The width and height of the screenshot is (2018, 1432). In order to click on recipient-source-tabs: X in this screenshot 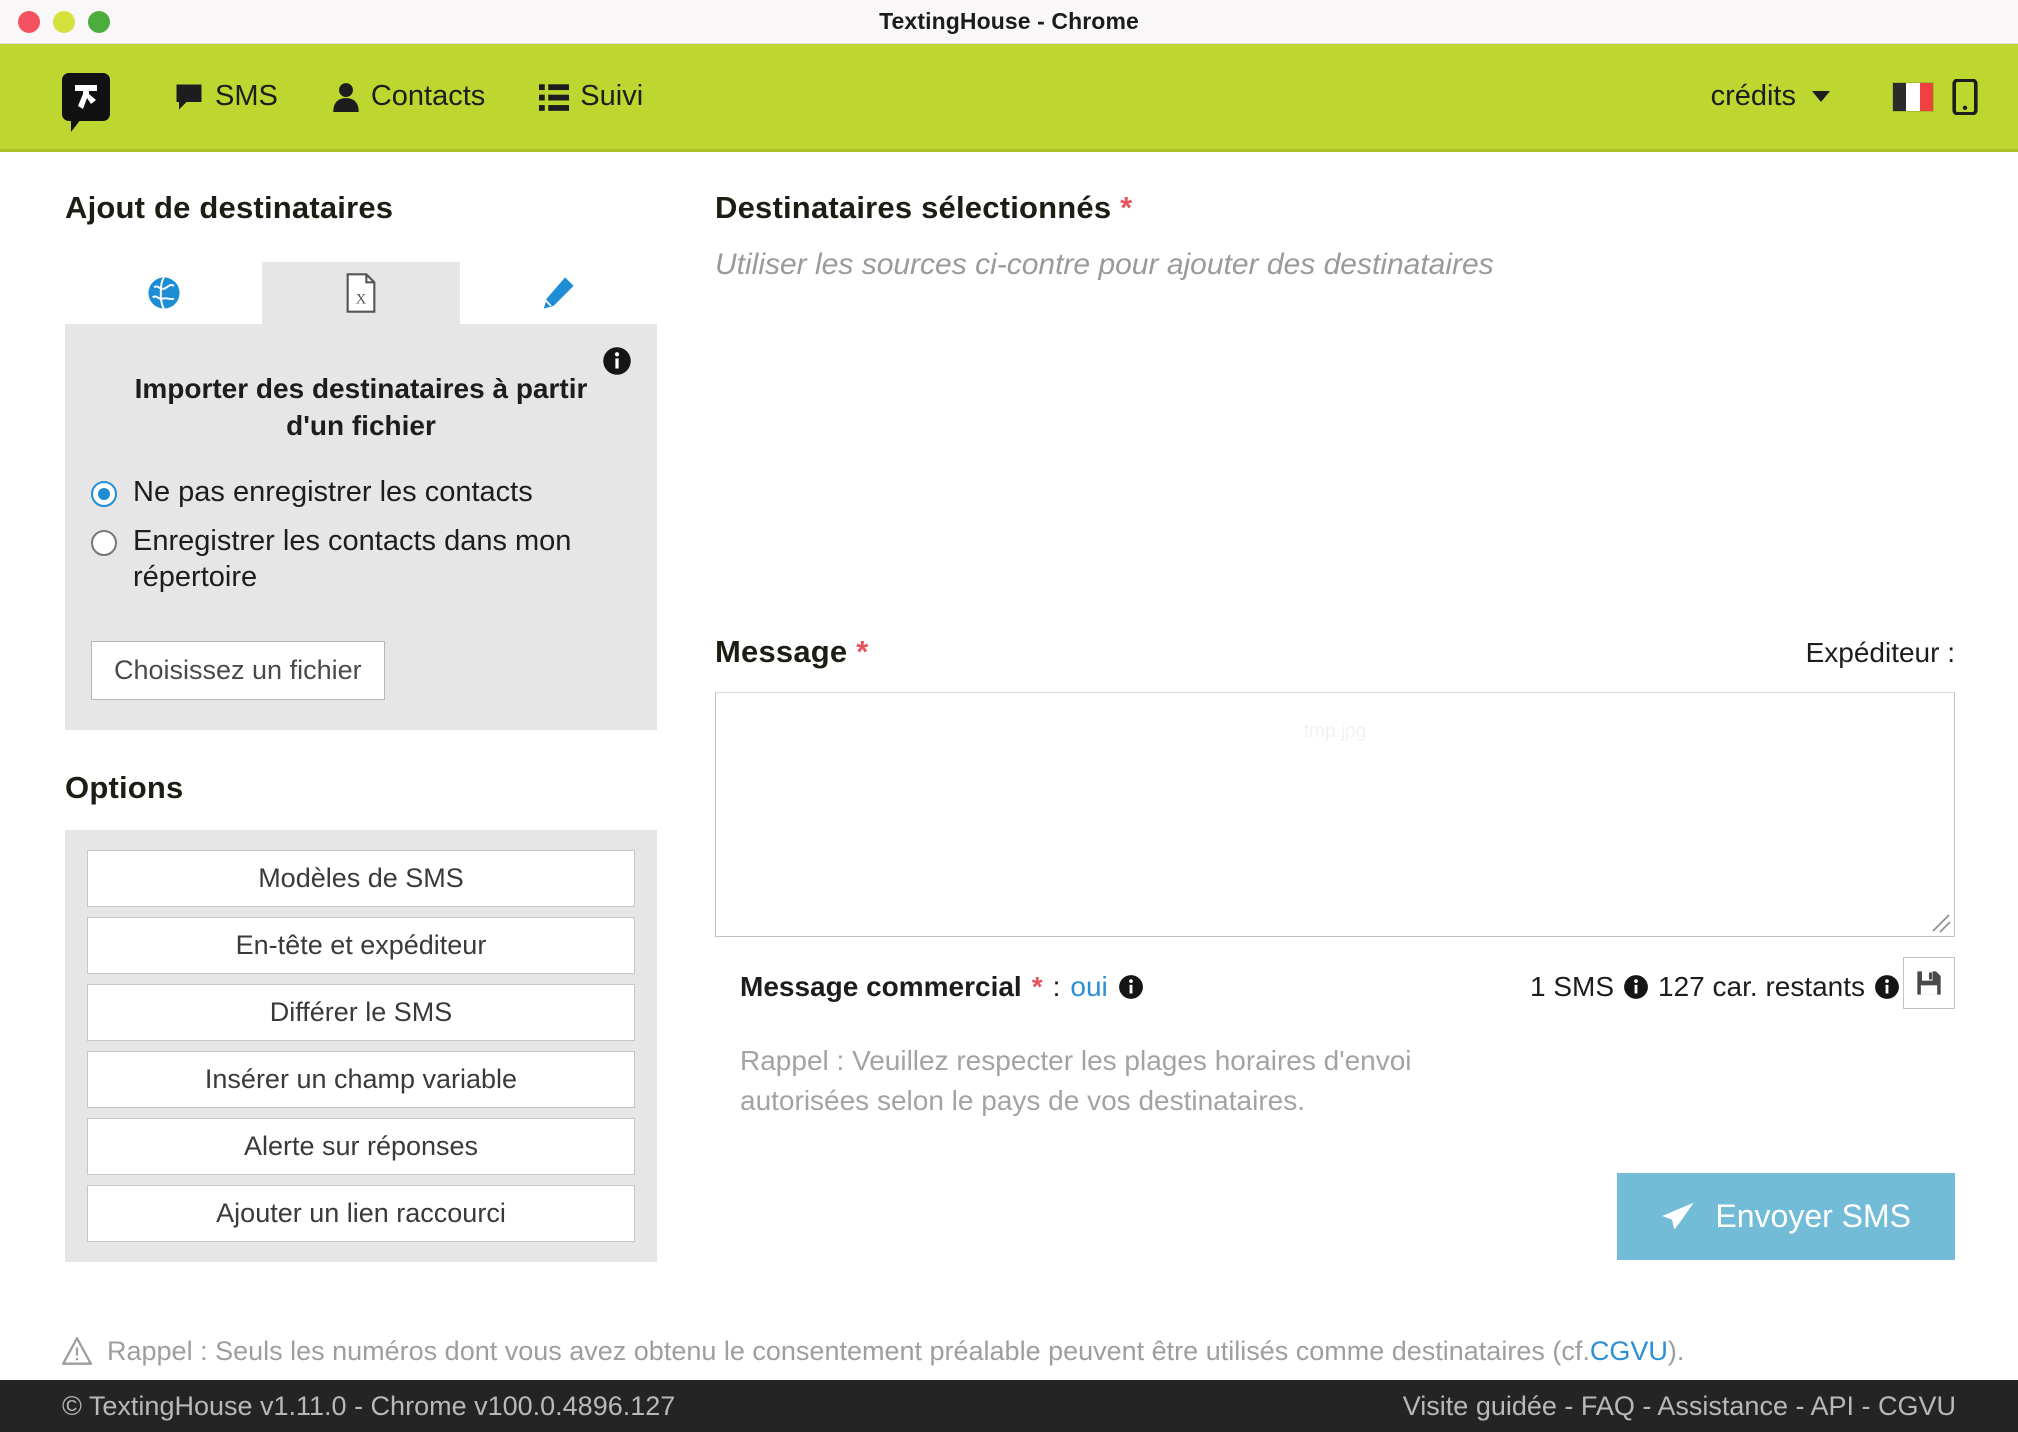, I will do `click(361, 293)`.